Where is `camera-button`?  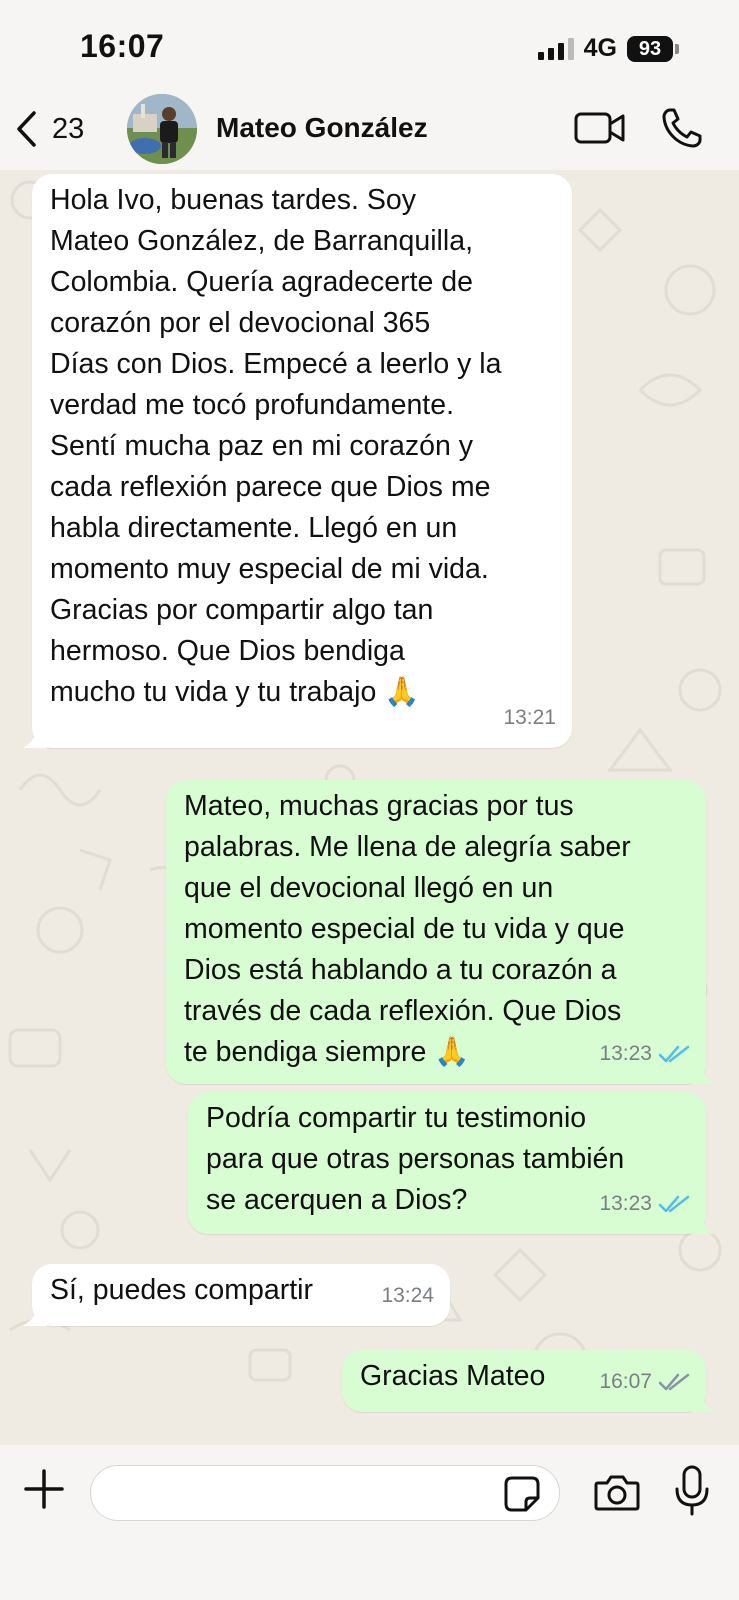 camera-button is located at coordinates (617, 1495).